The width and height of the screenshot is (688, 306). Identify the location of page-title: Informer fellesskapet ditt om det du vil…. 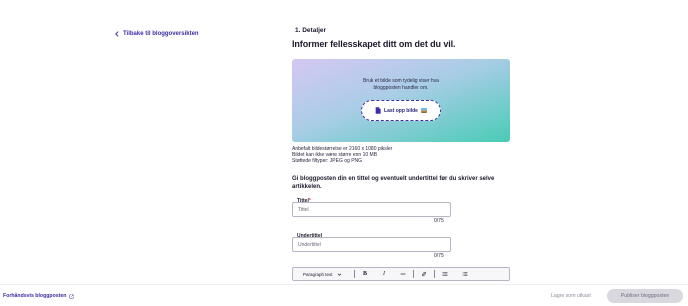
(374, 44).